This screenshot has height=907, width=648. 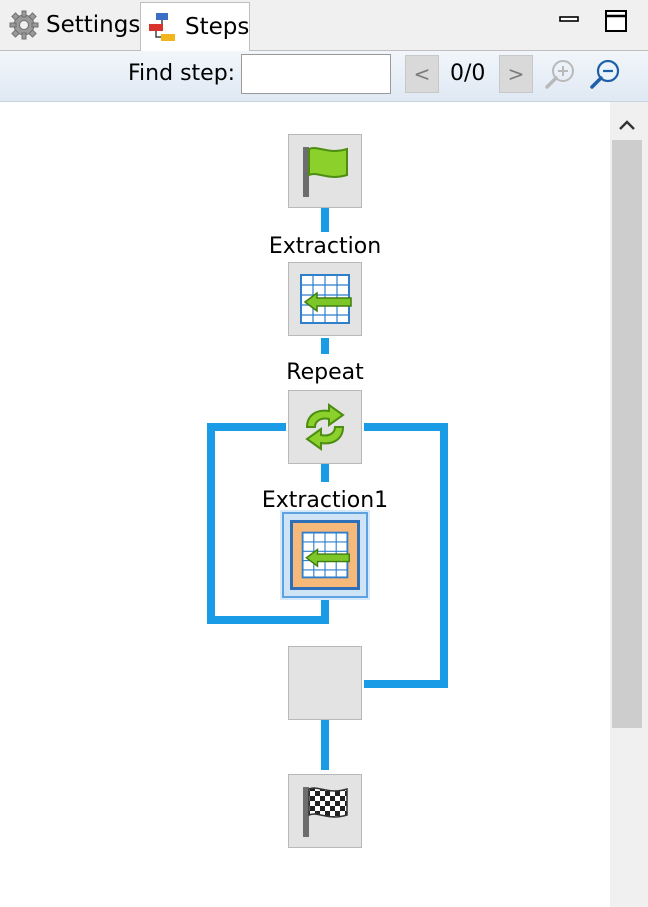 What do you see at coordinates (325, 372) in the screenshot?
I see `step-label: Repeat` at bounding box center [325, 372].